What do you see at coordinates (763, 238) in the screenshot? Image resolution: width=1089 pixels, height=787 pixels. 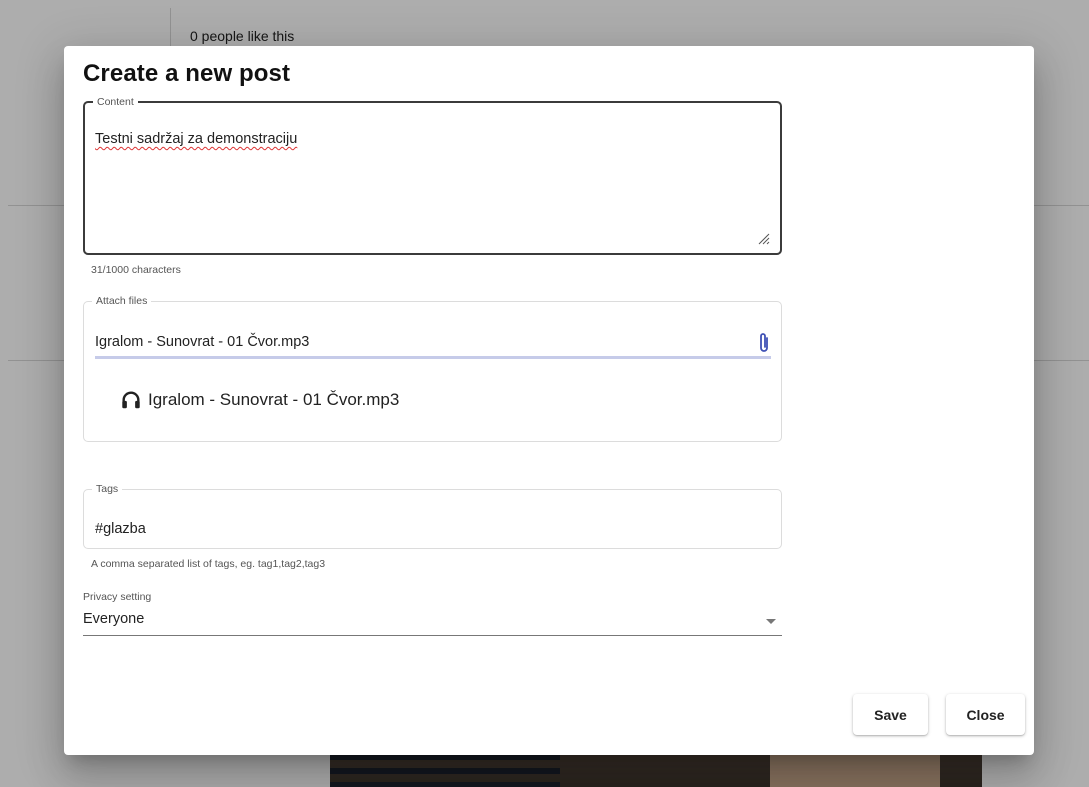 I see `resize-handle-icon` at bounding box center [763, 238].